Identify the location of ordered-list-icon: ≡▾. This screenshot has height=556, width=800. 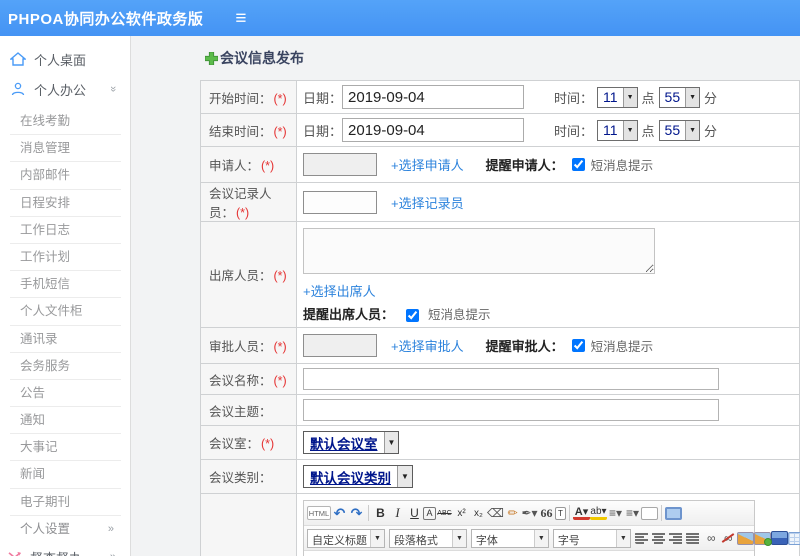
(615, 513).